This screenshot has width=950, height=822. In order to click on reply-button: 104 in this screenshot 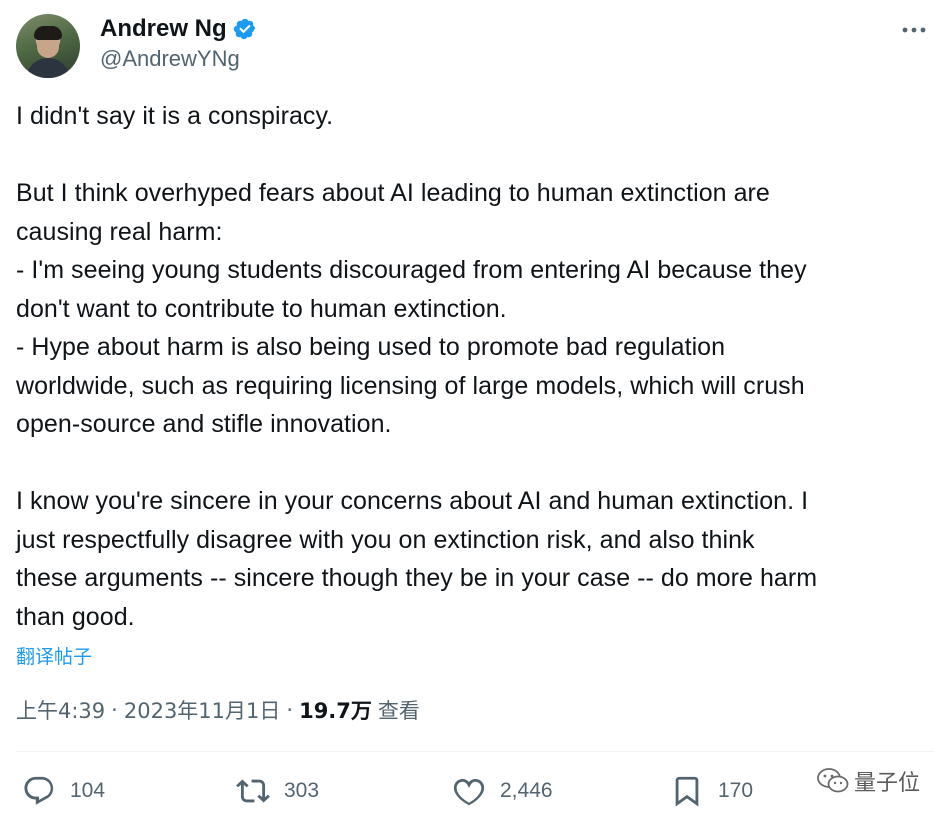, I will do `click(63, 791)`.